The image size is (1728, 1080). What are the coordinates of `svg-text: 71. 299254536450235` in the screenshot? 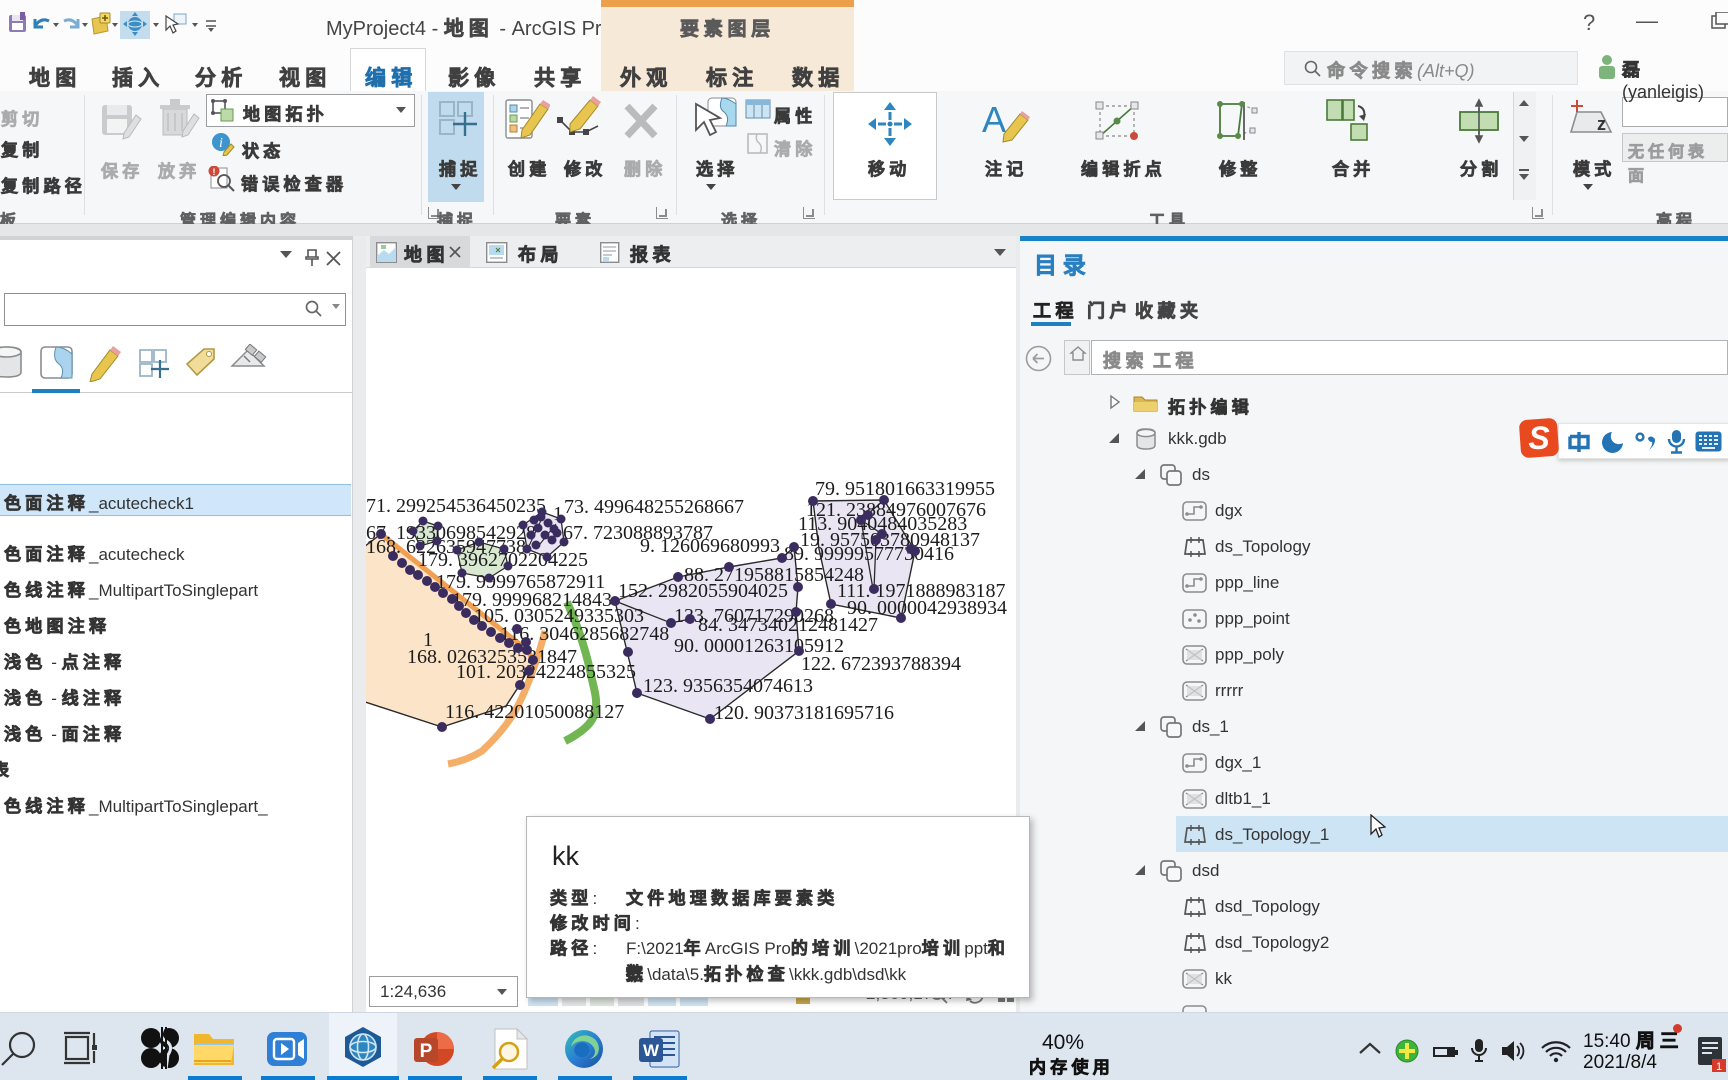 It's located at (456, 506).